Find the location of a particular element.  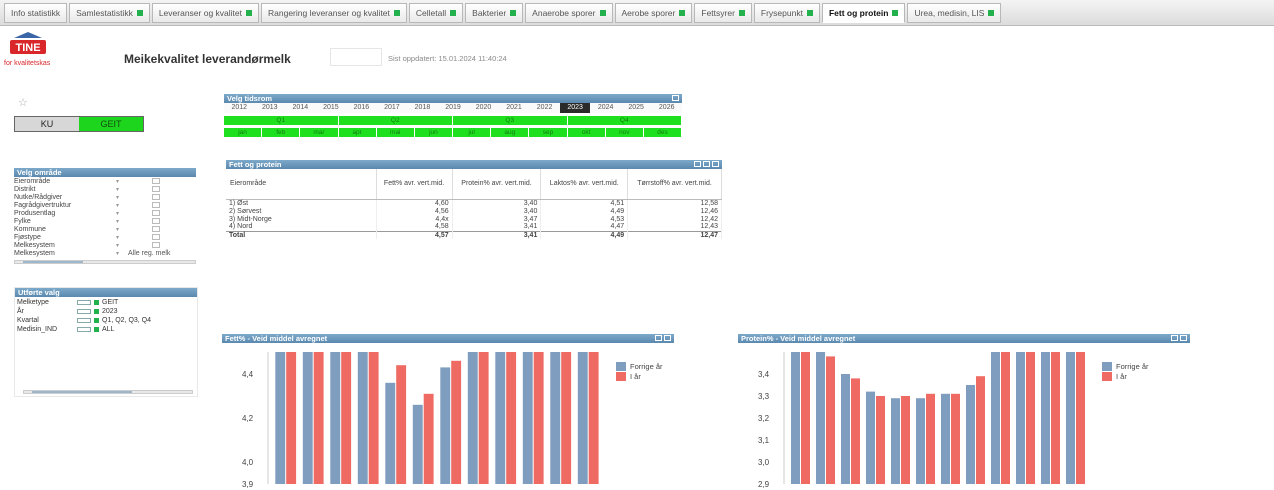

bookmark-star-icon: ☆ is located at coordinates (23, 102).